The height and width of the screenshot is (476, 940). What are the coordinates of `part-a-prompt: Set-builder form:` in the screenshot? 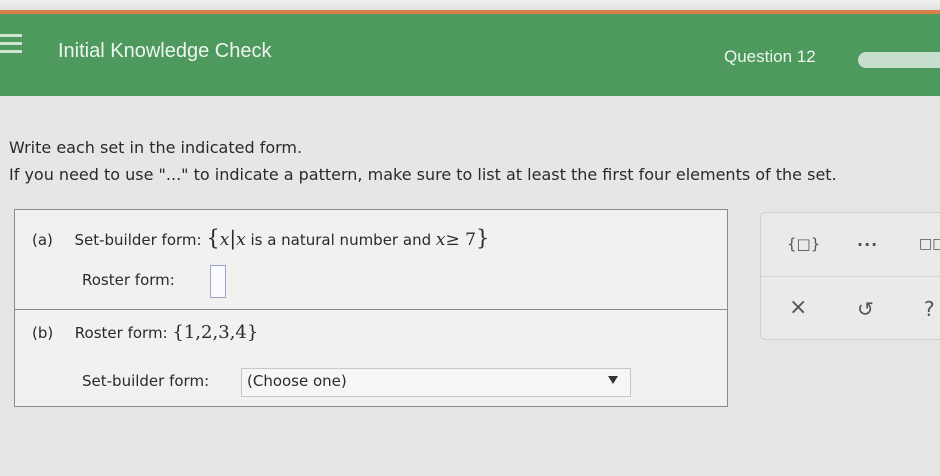 It's located at (138, 240).